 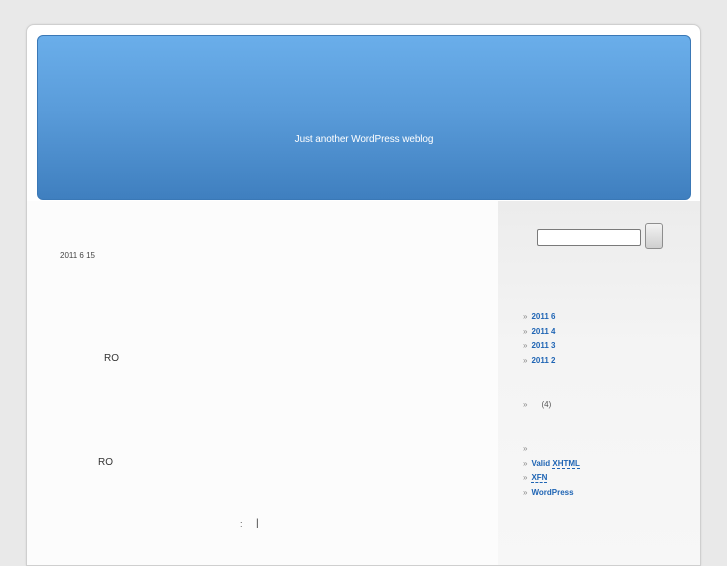 I want to click on search-input, so click(x=589, y=237).